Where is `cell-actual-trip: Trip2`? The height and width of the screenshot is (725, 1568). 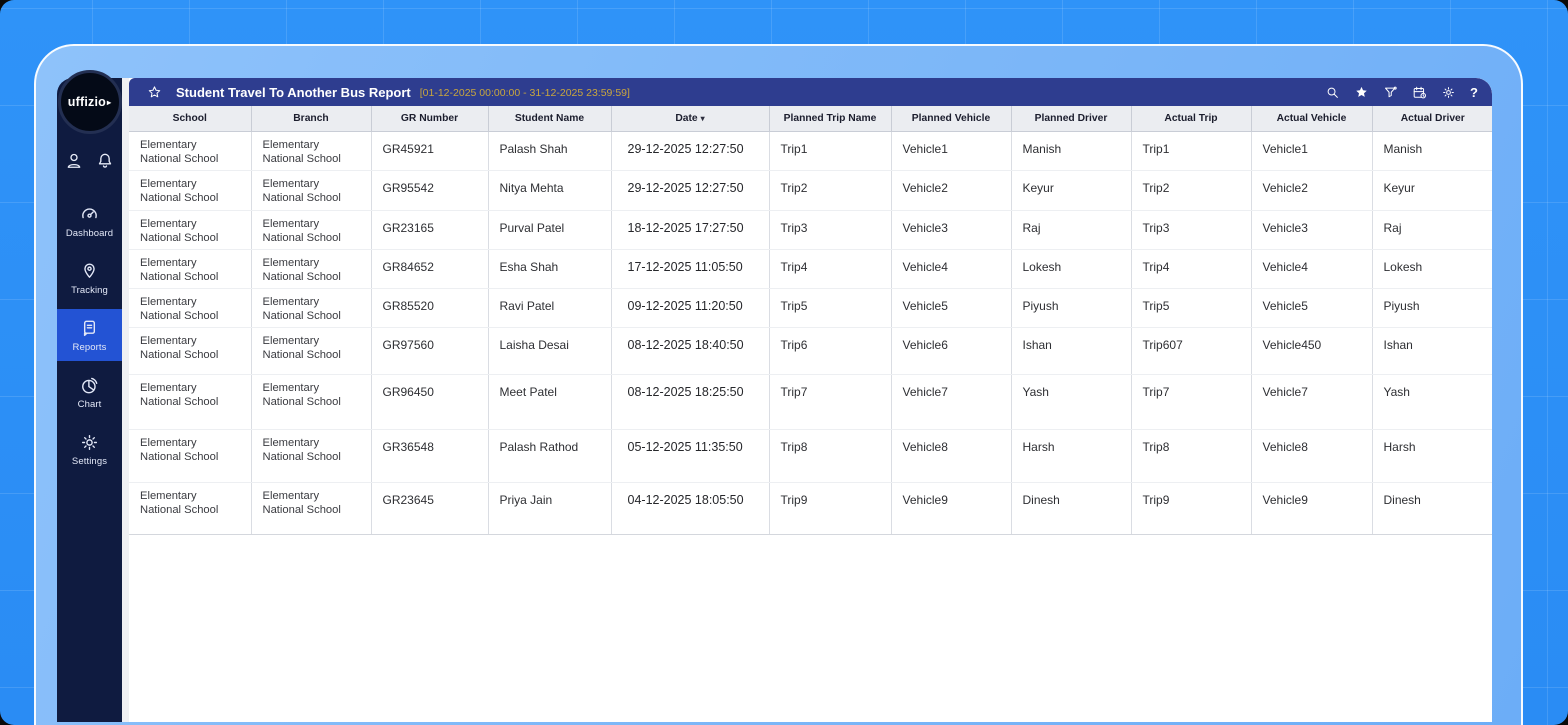
cell-actual-trip: Trip2 is located at coordinates (1191, 190).